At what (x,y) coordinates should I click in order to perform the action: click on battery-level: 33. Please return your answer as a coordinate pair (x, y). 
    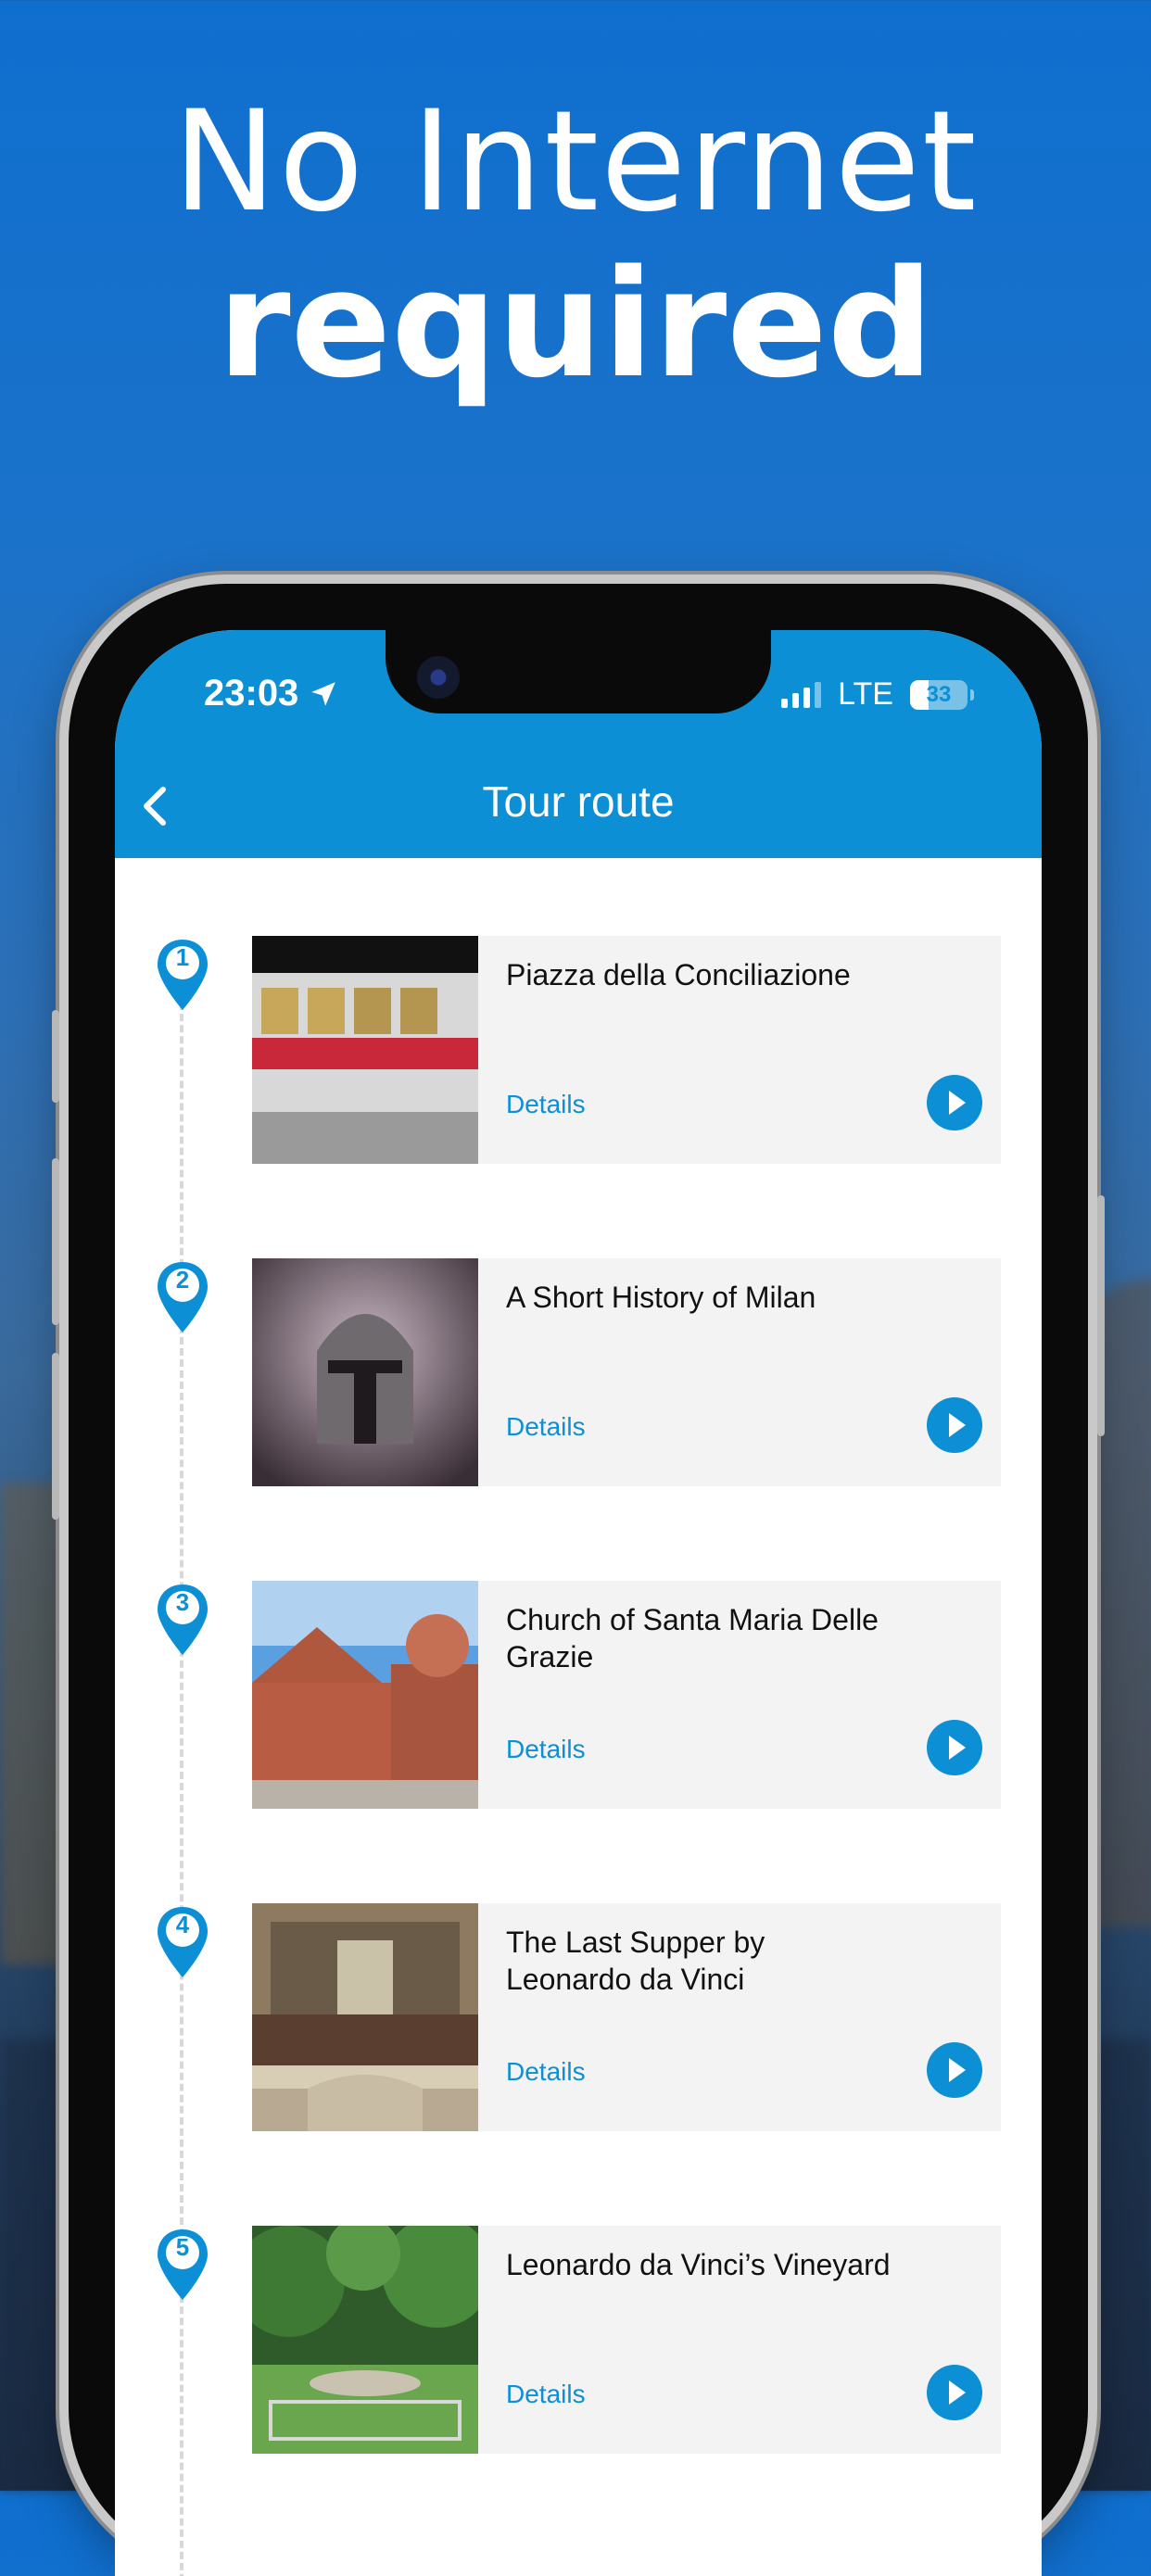
    Looking at the image, I should click on (939, 694).